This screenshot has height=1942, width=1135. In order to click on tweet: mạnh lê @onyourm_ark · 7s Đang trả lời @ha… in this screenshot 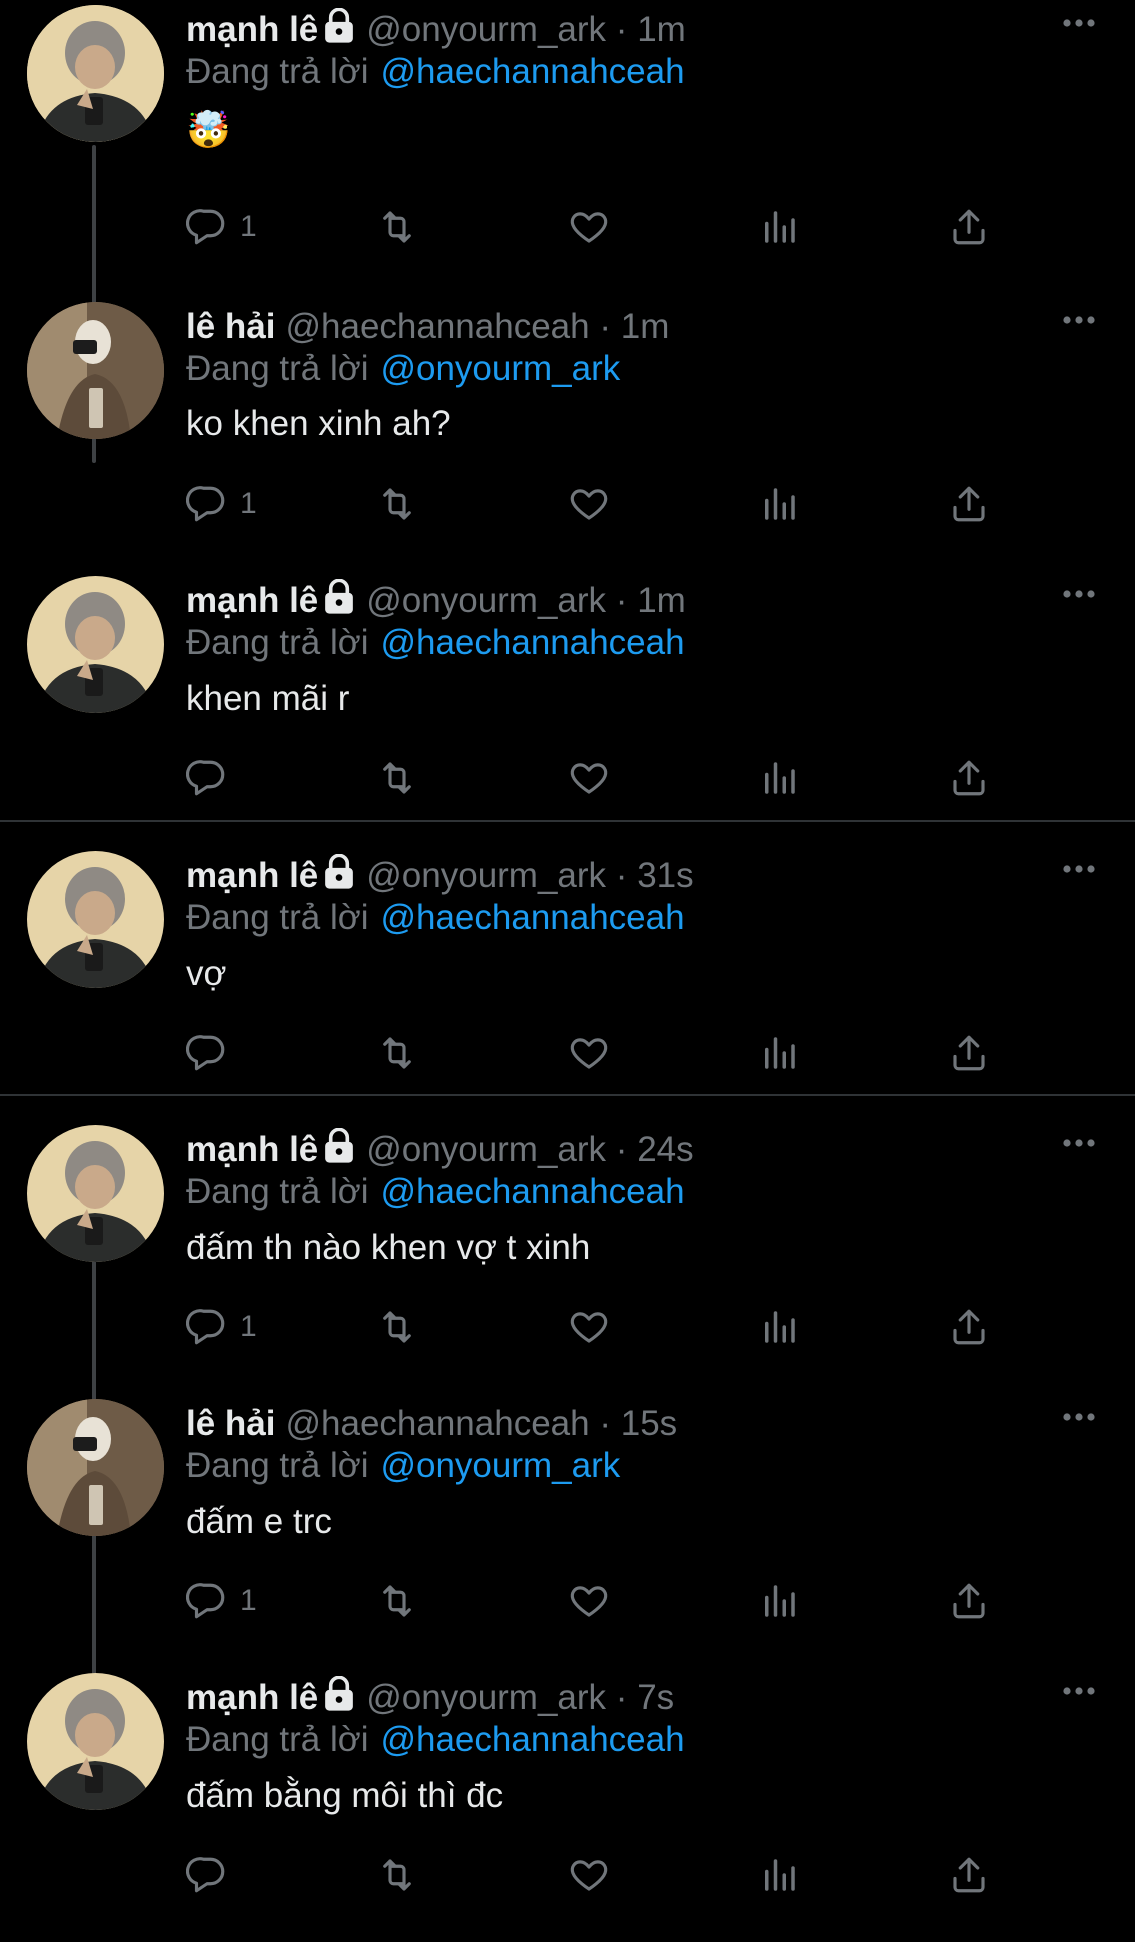, I will do `click(567, 1805)`.